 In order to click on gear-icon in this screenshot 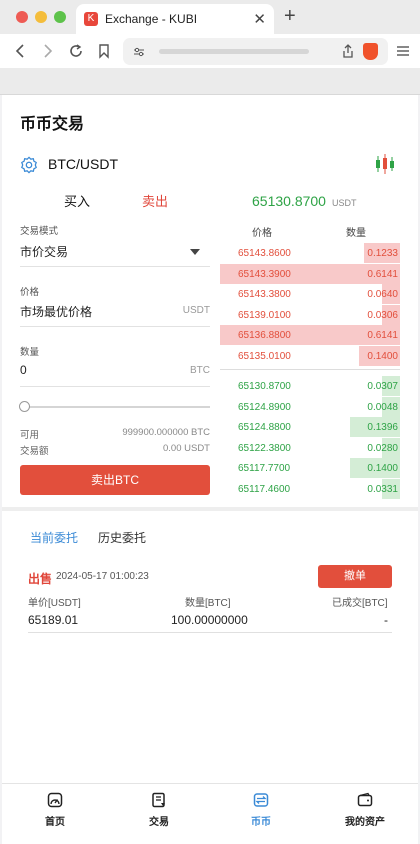, I will do `click(29, 165)`.